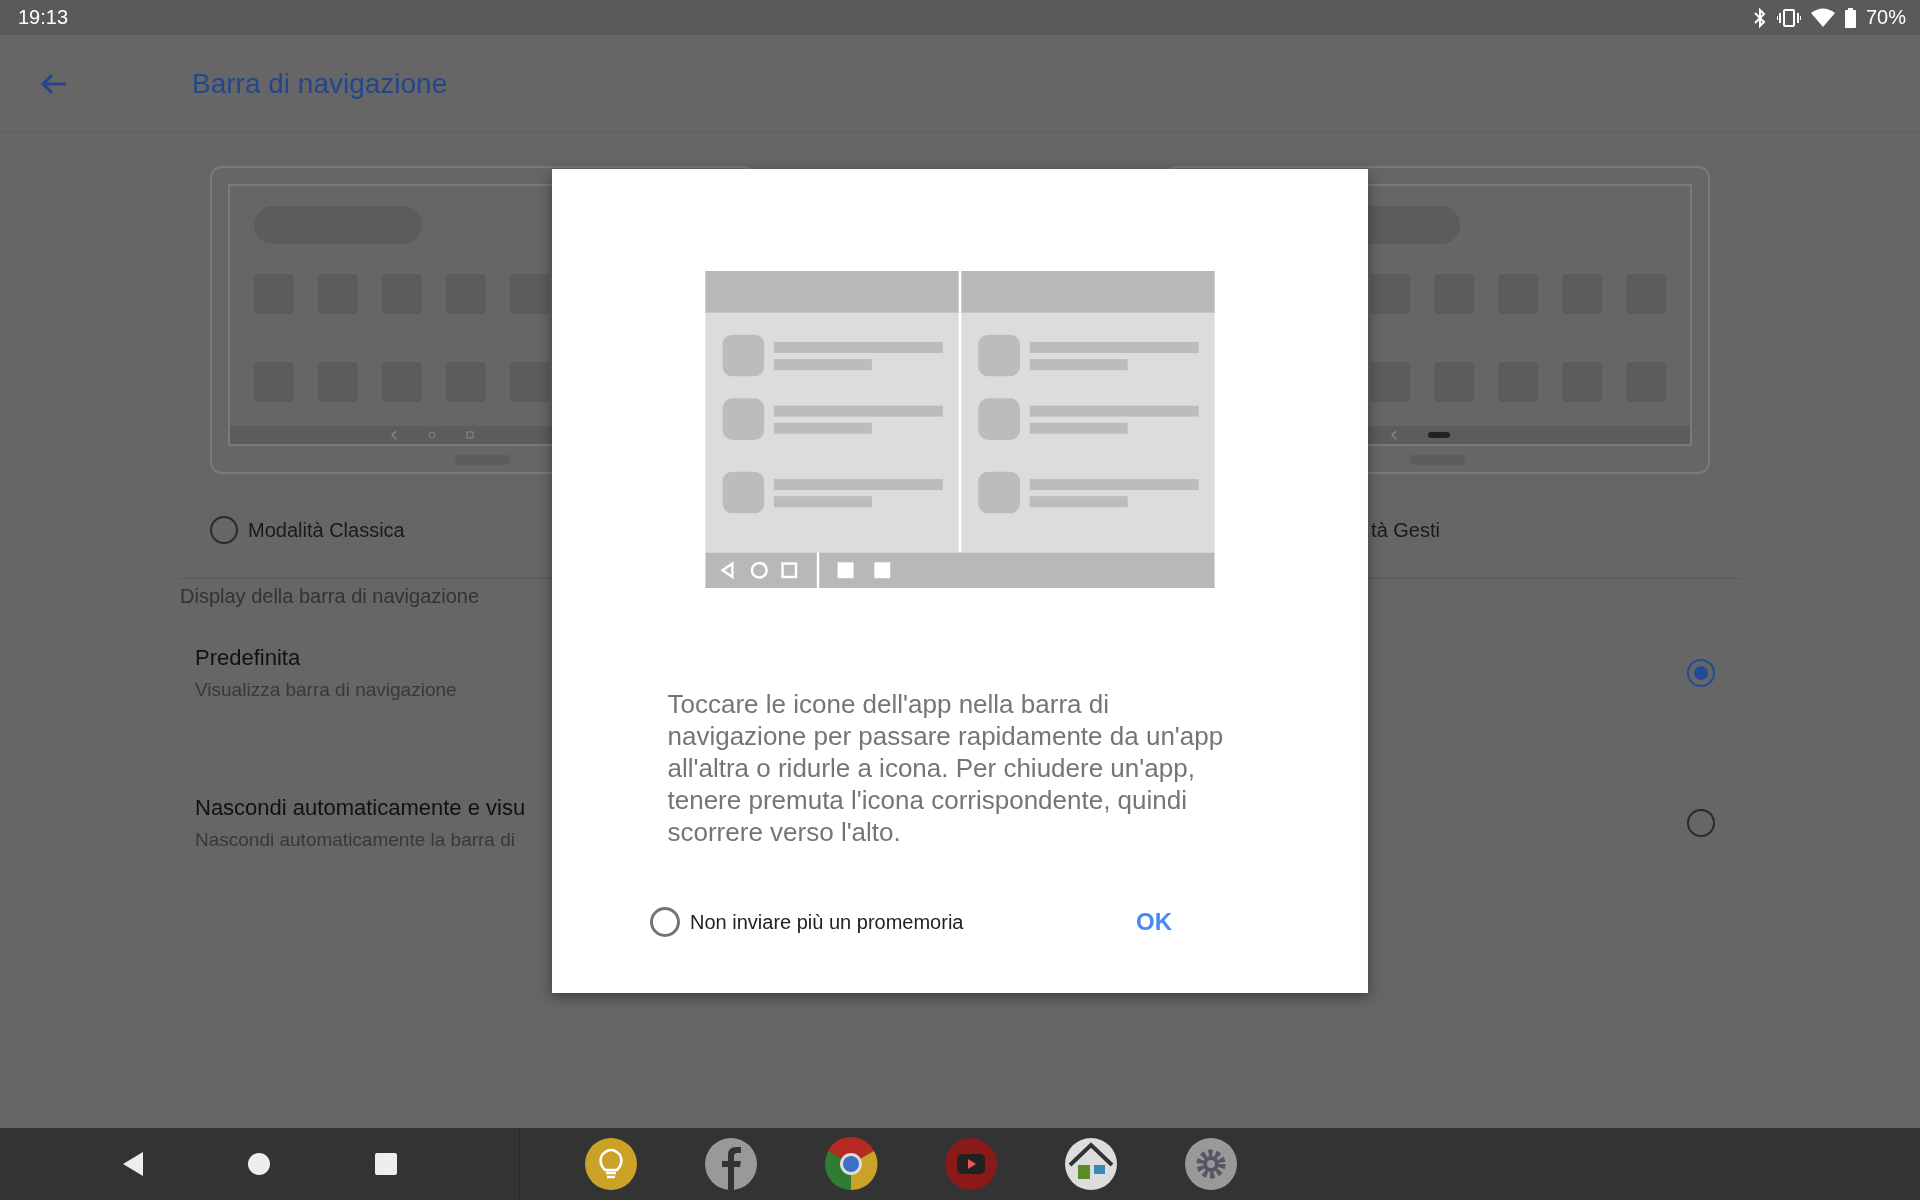 This screenshot has height=1200, width=1920. I want to click on battery-percentage: 70%, so click(1885, 17).